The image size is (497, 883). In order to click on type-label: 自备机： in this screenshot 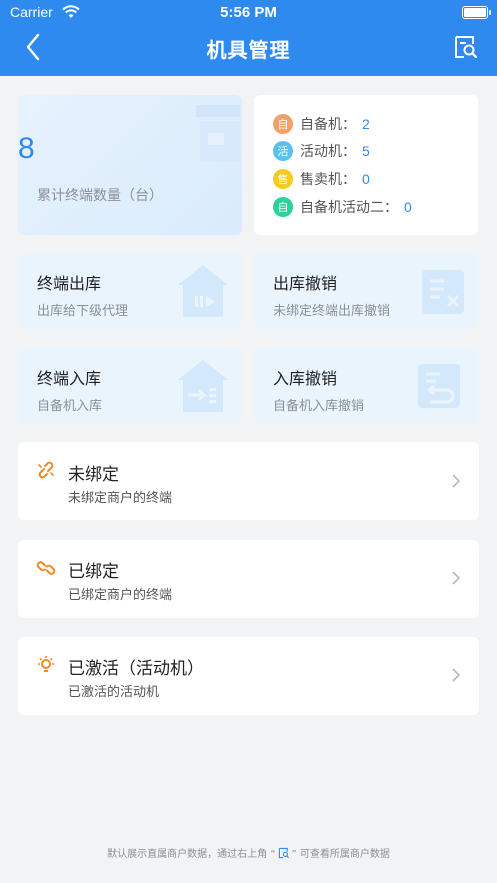, I will do `click(328, 125)`.